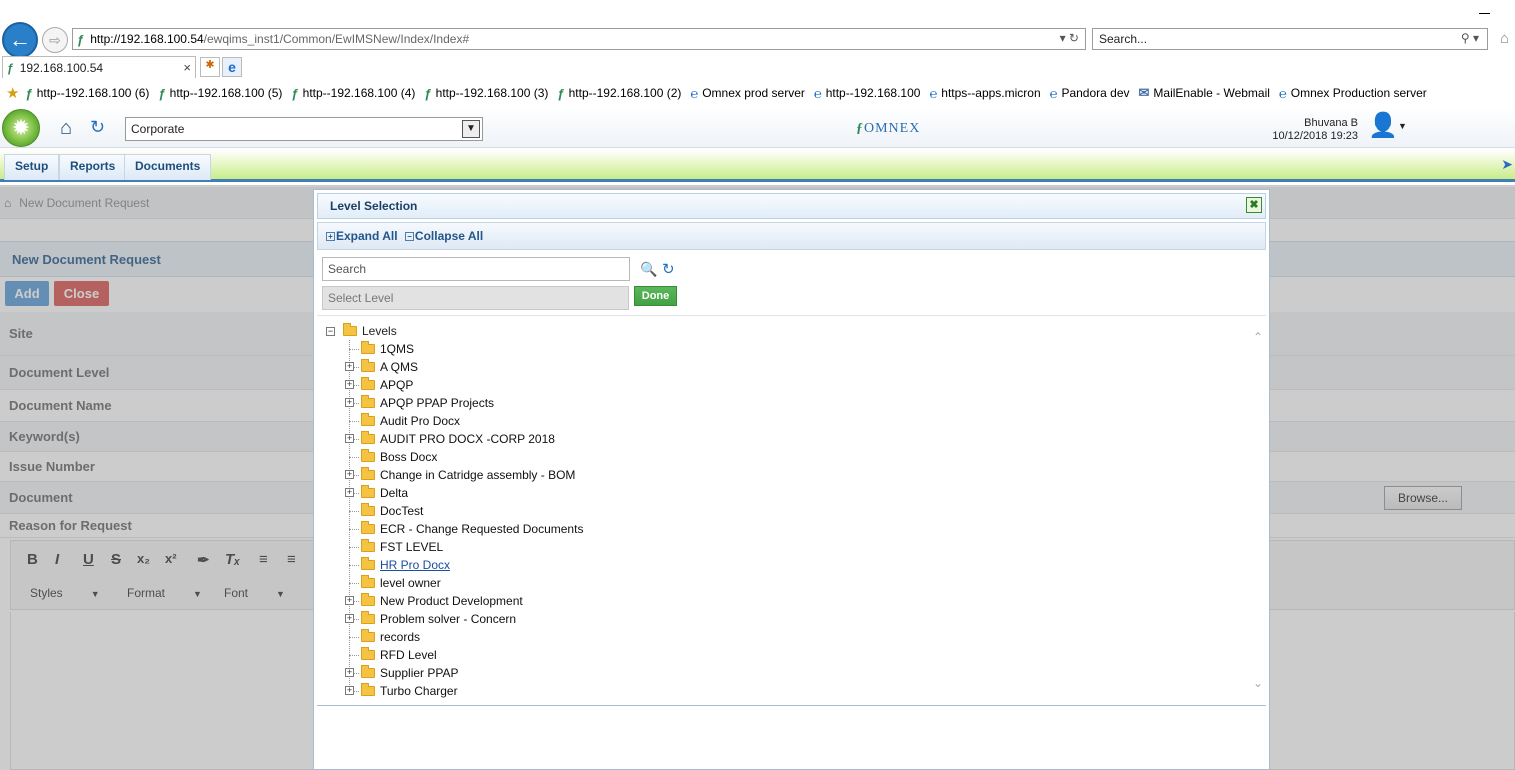 The width and height of the screenshot is (1515, 770). Describe the element at coordinates (1402, 126) in the screenshot. I see `caret-down-icon: ▼` at that location.